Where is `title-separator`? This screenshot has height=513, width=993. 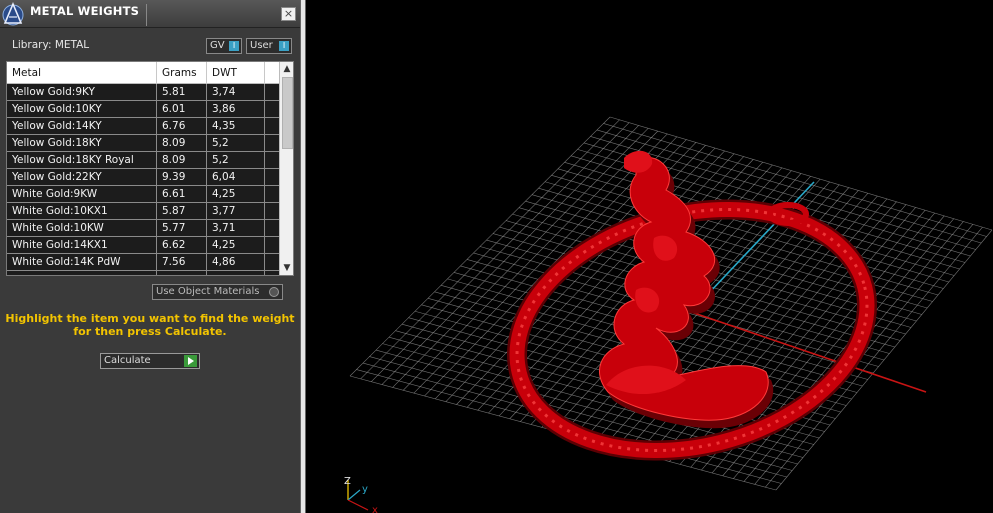 title-separator is located at coordinates (146, 15).